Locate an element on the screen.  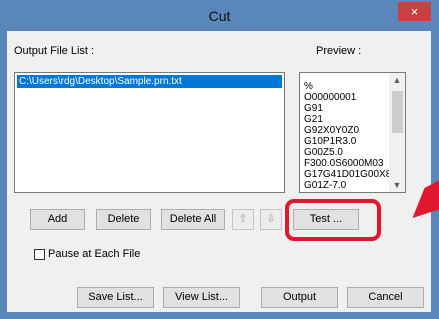
close-icon: × is located at coordinates (414, 11).